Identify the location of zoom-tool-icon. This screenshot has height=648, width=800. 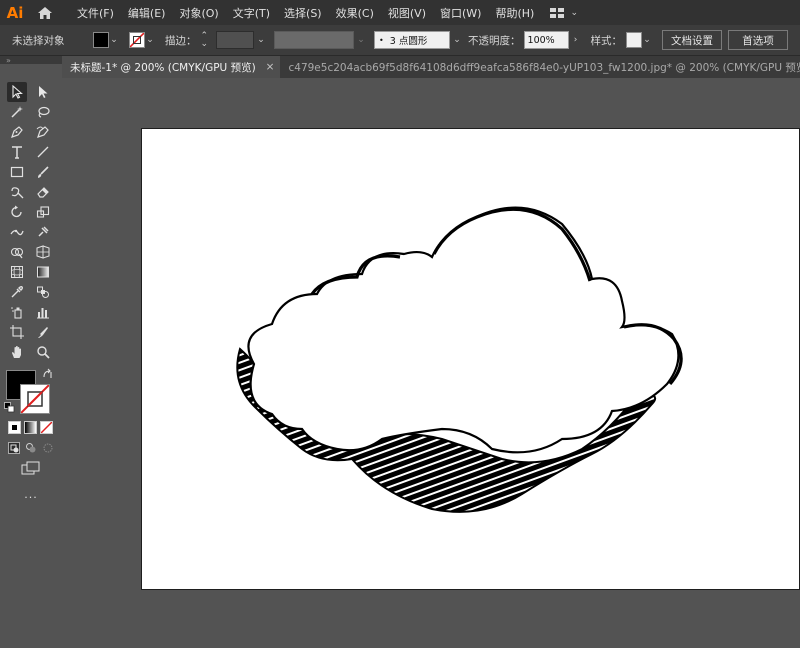
(43, 352).